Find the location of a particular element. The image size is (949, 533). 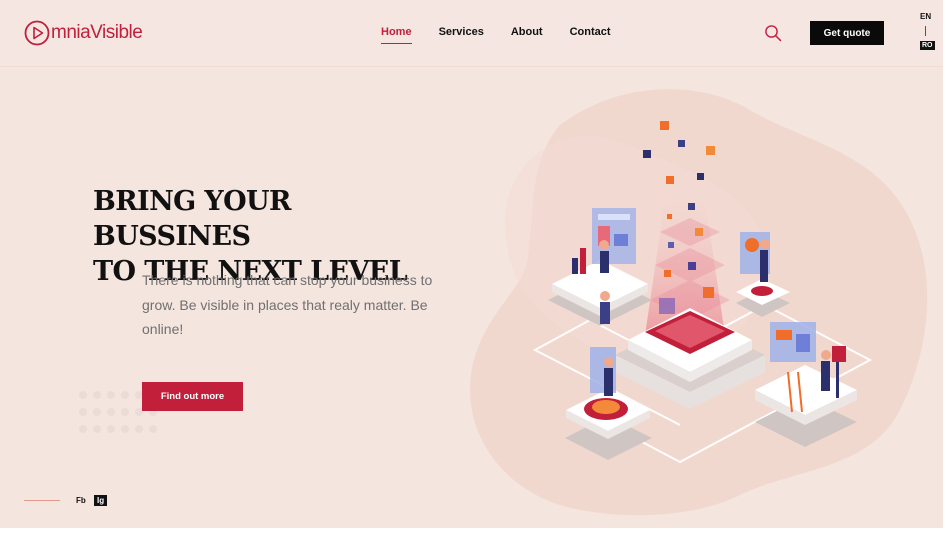

facebook-link: Fb is located at coordinates (81, 500).